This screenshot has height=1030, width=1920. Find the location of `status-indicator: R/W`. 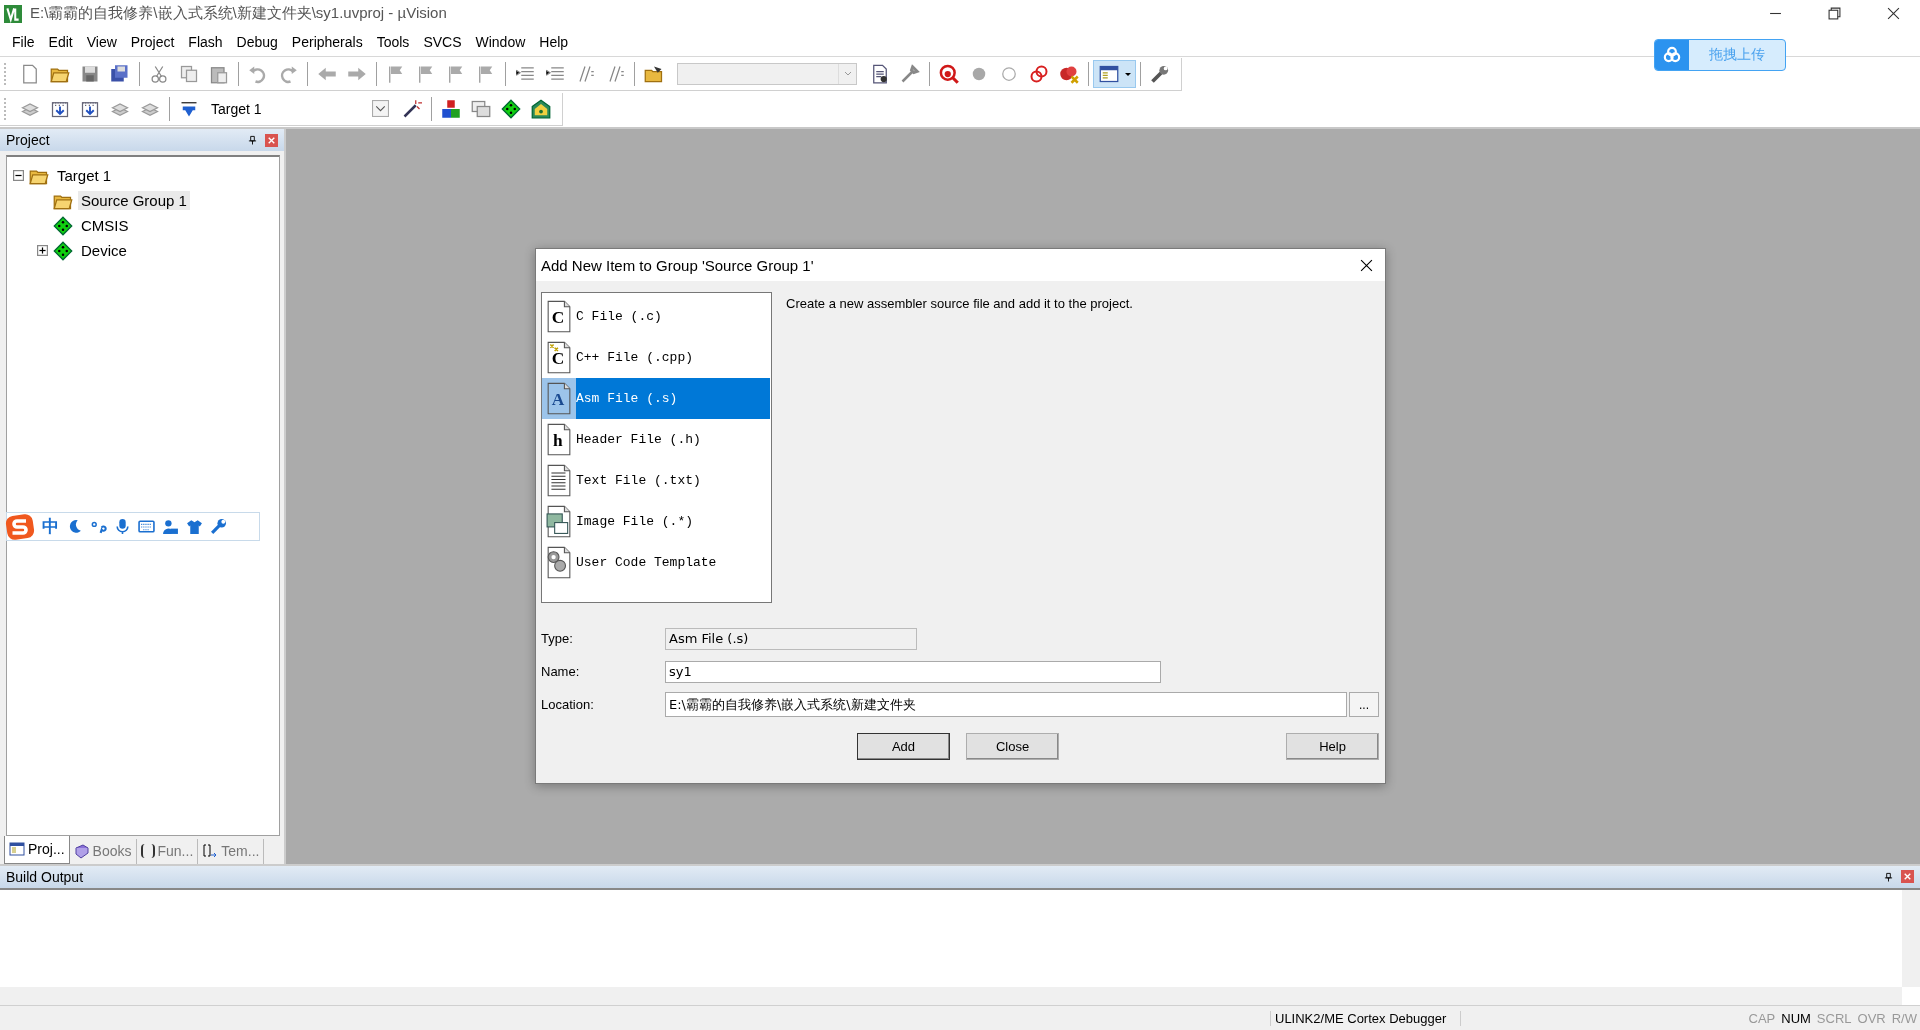

status-indicator: R/W is located at coordinates (1904, 1018).